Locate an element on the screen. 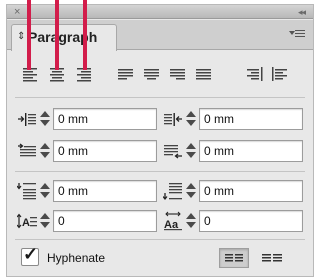 This screenshot has height=279, width=320. drop-cap-characters-stepper is located at coordinates (191, 221).